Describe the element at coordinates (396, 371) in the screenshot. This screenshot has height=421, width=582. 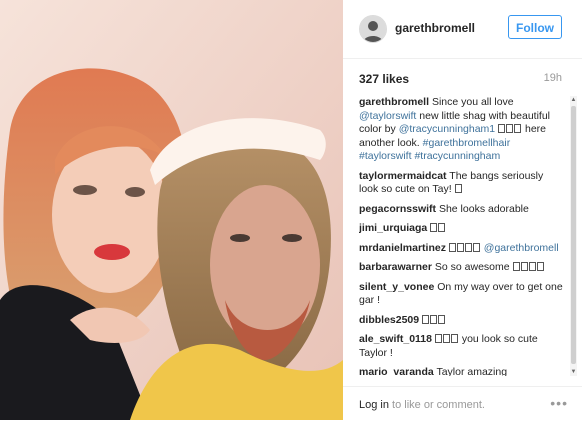
I see `comment-username: mario_varanda` at that location.